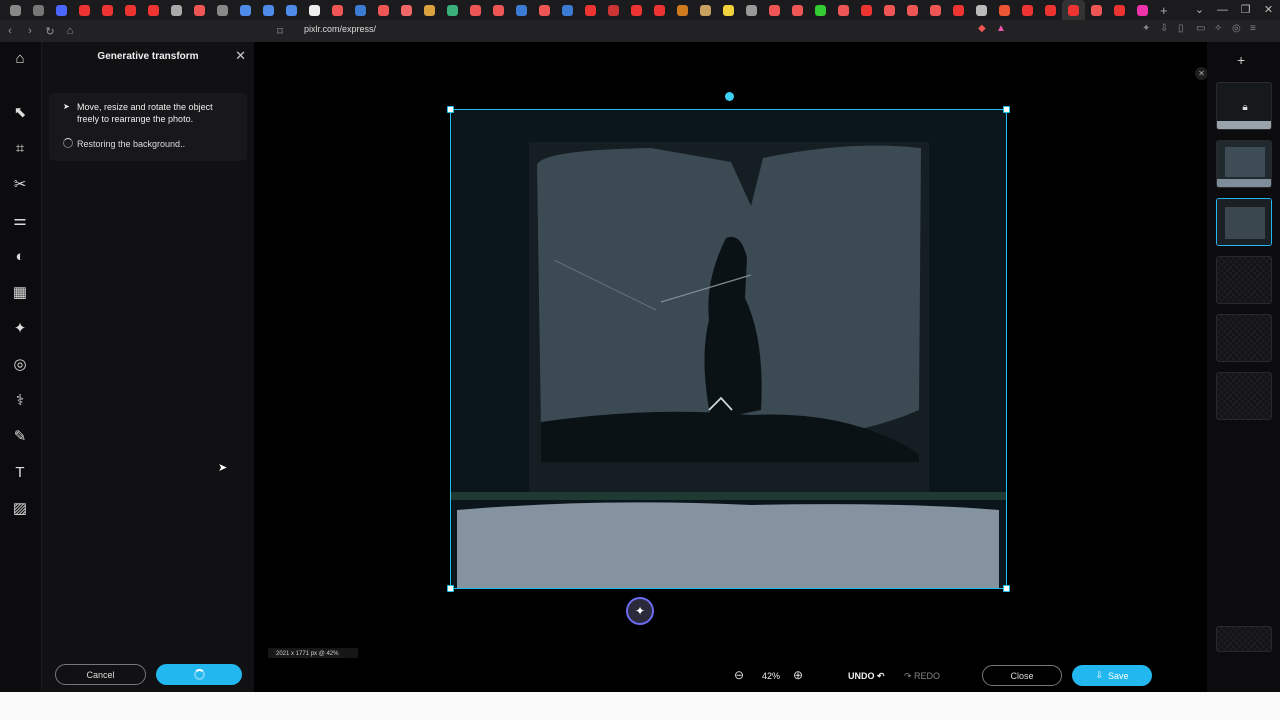 The width and height of the screenshot is (1280, 720). Describe the element at coordinates (20, 292) in the screenshot. I see `effect-icon: ▦` at that location.